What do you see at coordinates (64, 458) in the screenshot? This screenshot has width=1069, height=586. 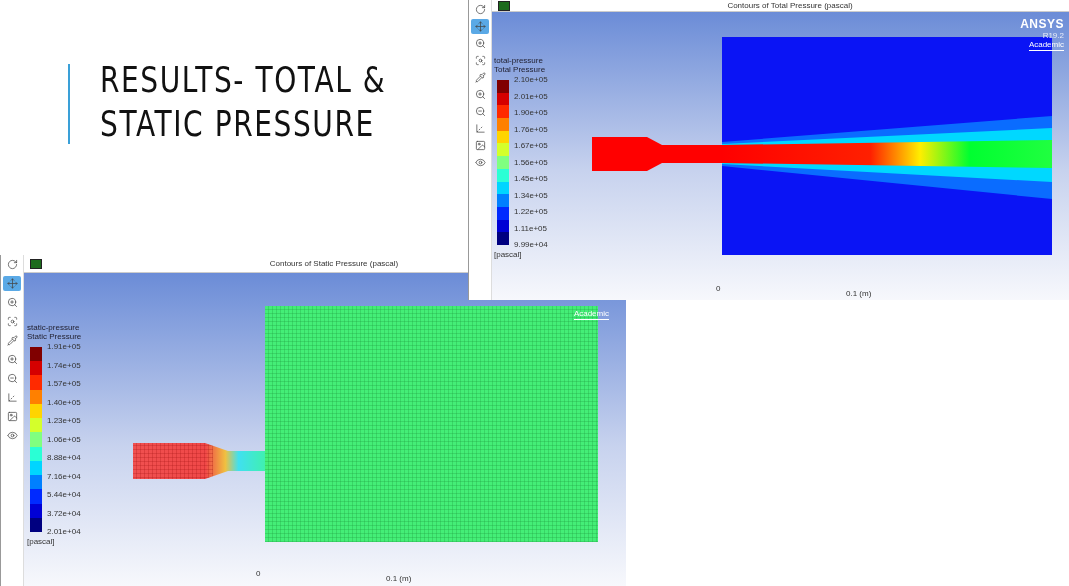 I see `legend-value: 8.88e+04` at bounding box center [64, 458].